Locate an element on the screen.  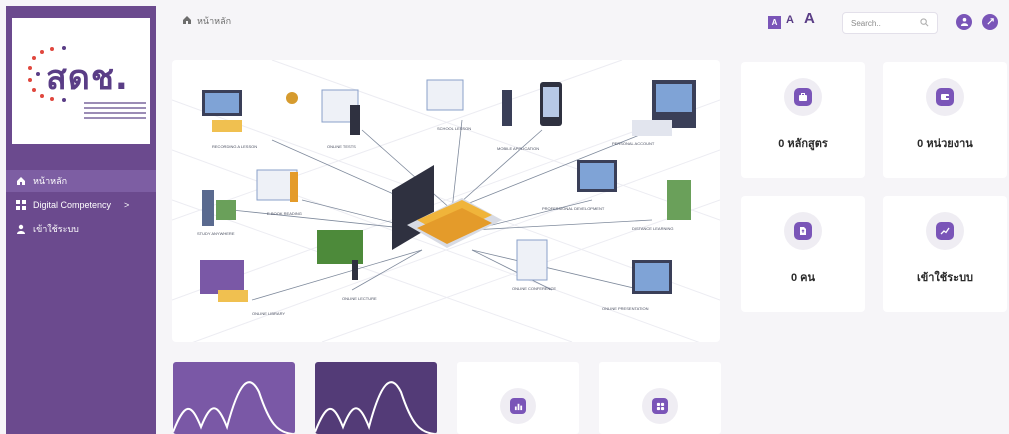
search-input: Search.. is located at coordinates (890, 23).